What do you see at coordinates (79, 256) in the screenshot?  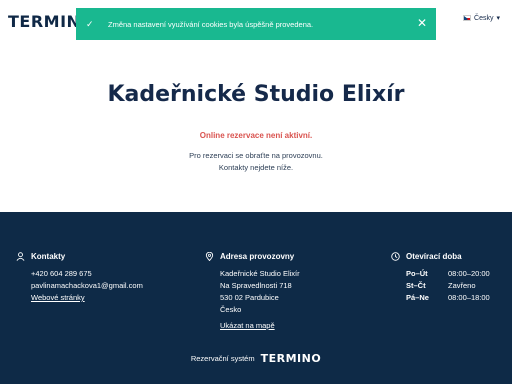 I see `contacts-heading: Kontakty` at bounding box center [79, 256].